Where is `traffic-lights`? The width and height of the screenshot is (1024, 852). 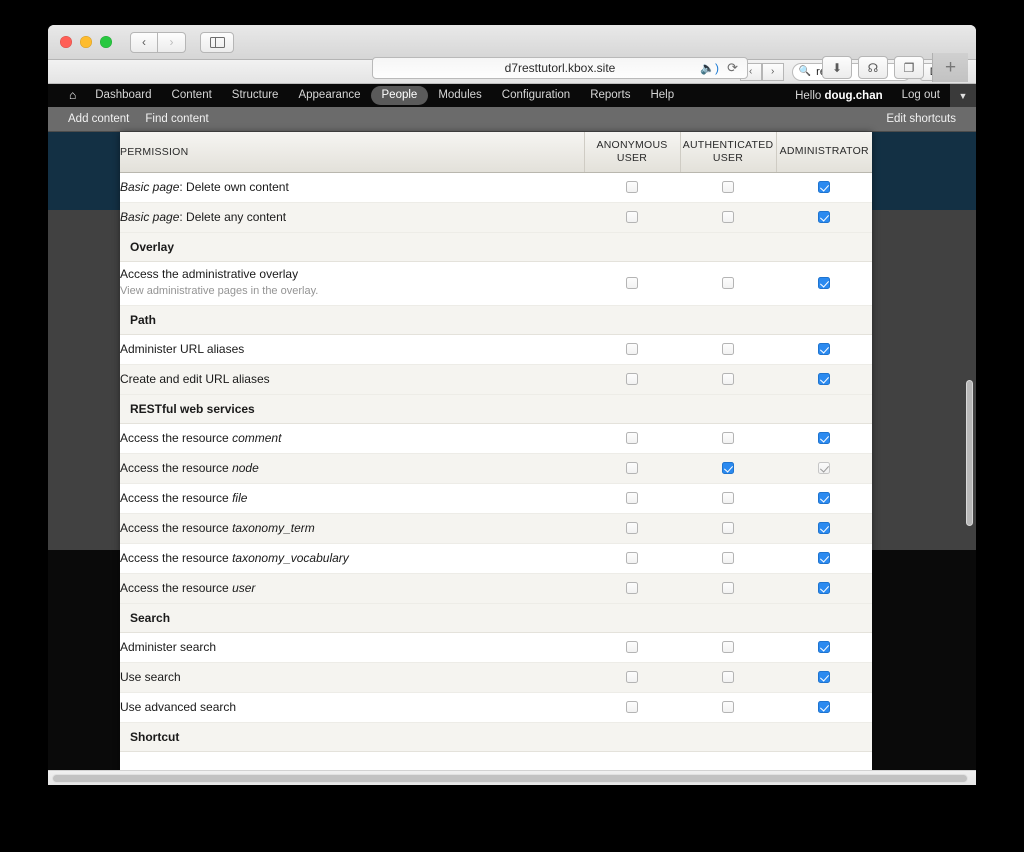 traffic-lights is located at coordinates (86, 42).